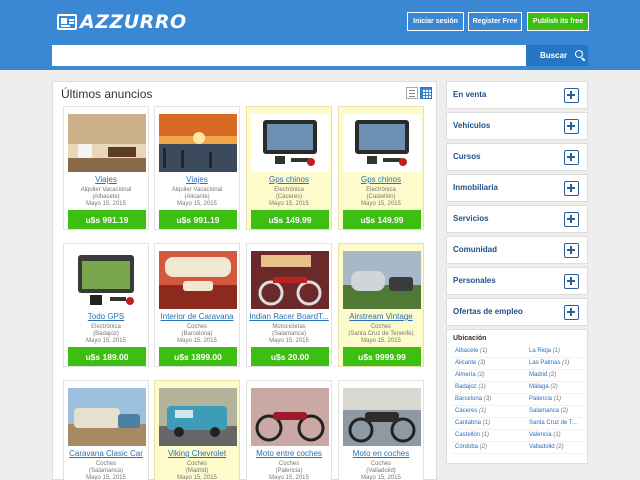 The width and height of the screenshot is (640, 480). Describe the element at coordinates (517, 281) in the screenshot. I see `category-item: Personales` at that location.